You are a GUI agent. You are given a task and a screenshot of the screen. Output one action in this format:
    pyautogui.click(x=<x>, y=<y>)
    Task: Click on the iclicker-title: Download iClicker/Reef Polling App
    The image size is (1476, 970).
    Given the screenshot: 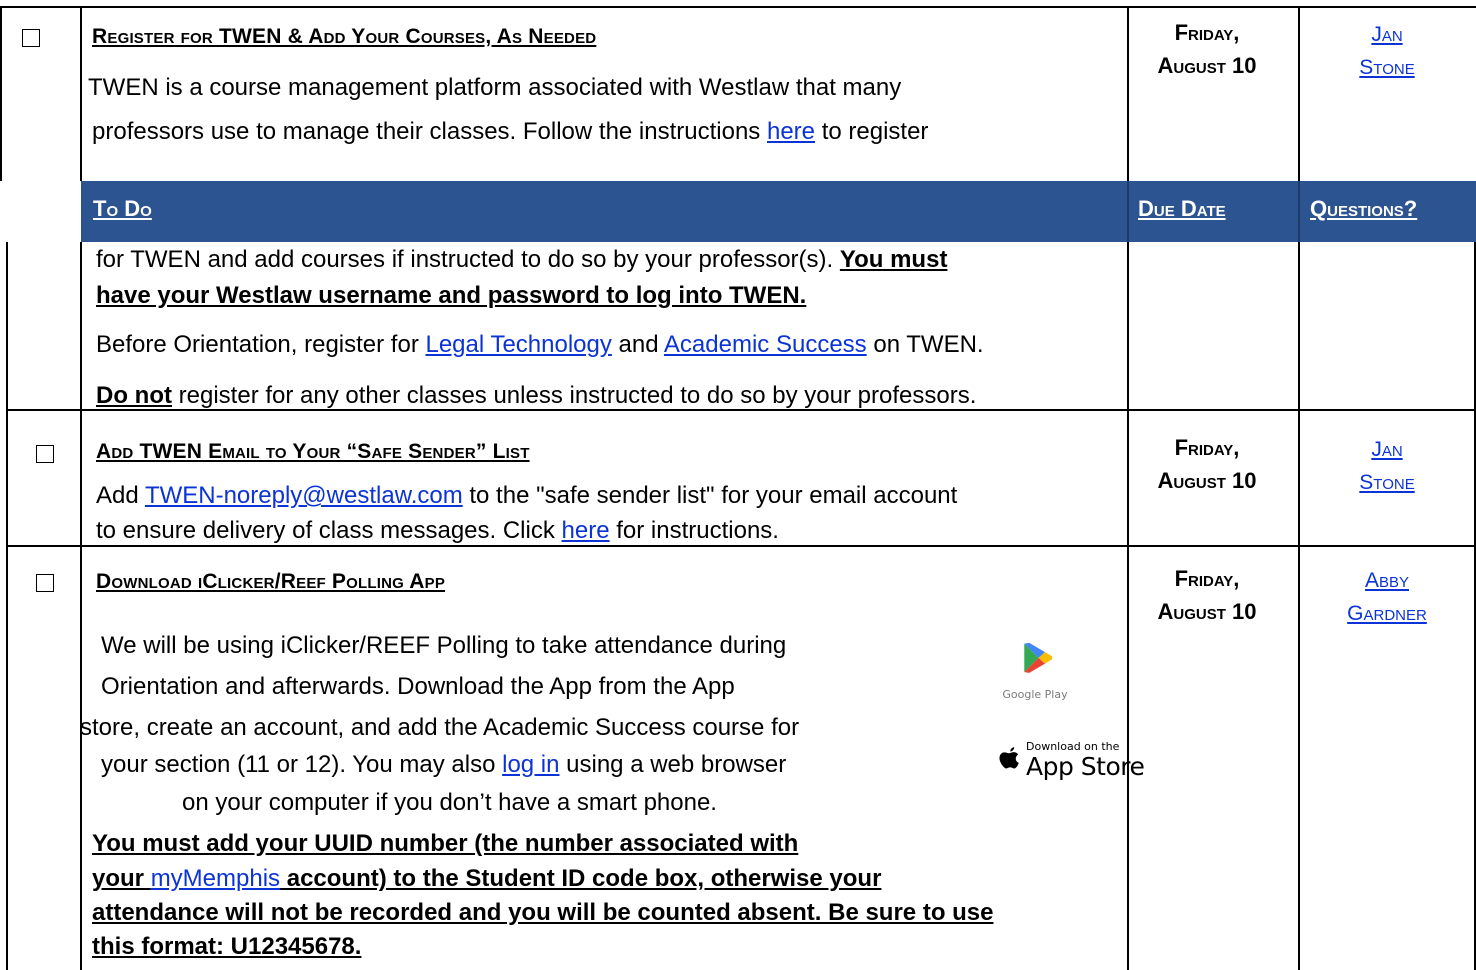 What is the action you would take?
    pyautogui.click(x=271, y=581)
    